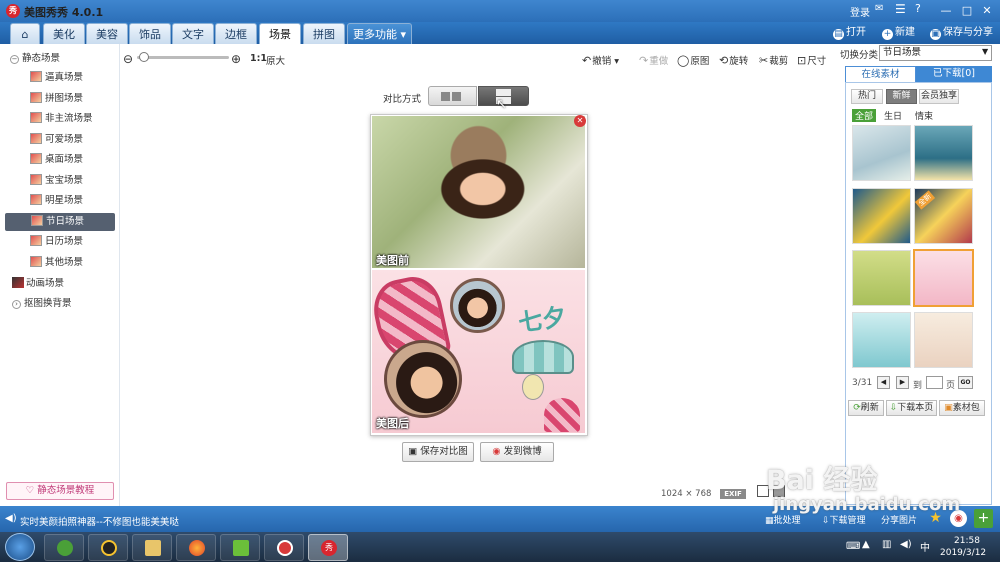  Describe the element at coordinates (733, 60) in the screenshot. I see `rotate-button: ⟲旋转` at that location.